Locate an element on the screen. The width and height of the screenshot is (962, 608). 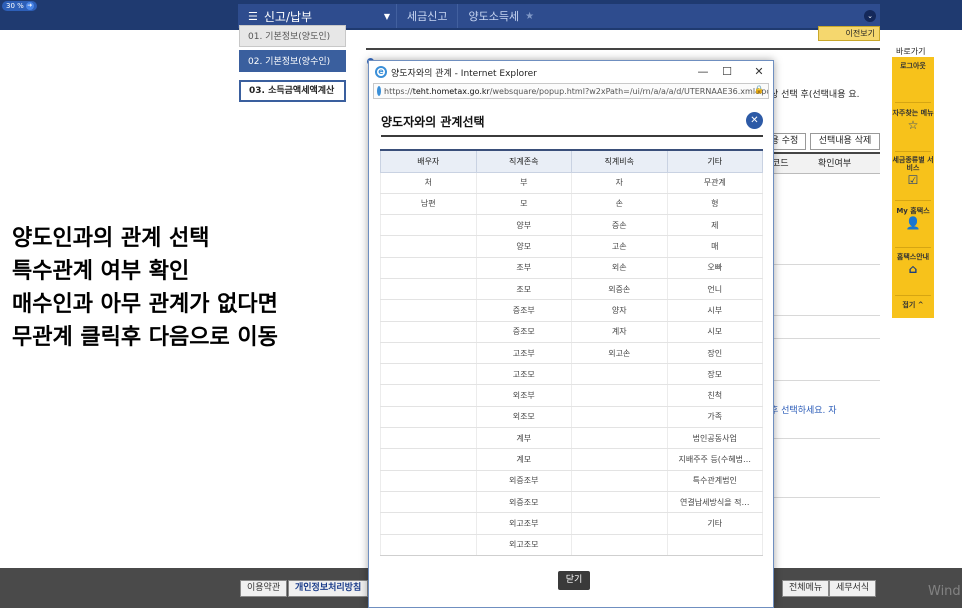
relation-option: 가족 is located at coordinates (714, 417).